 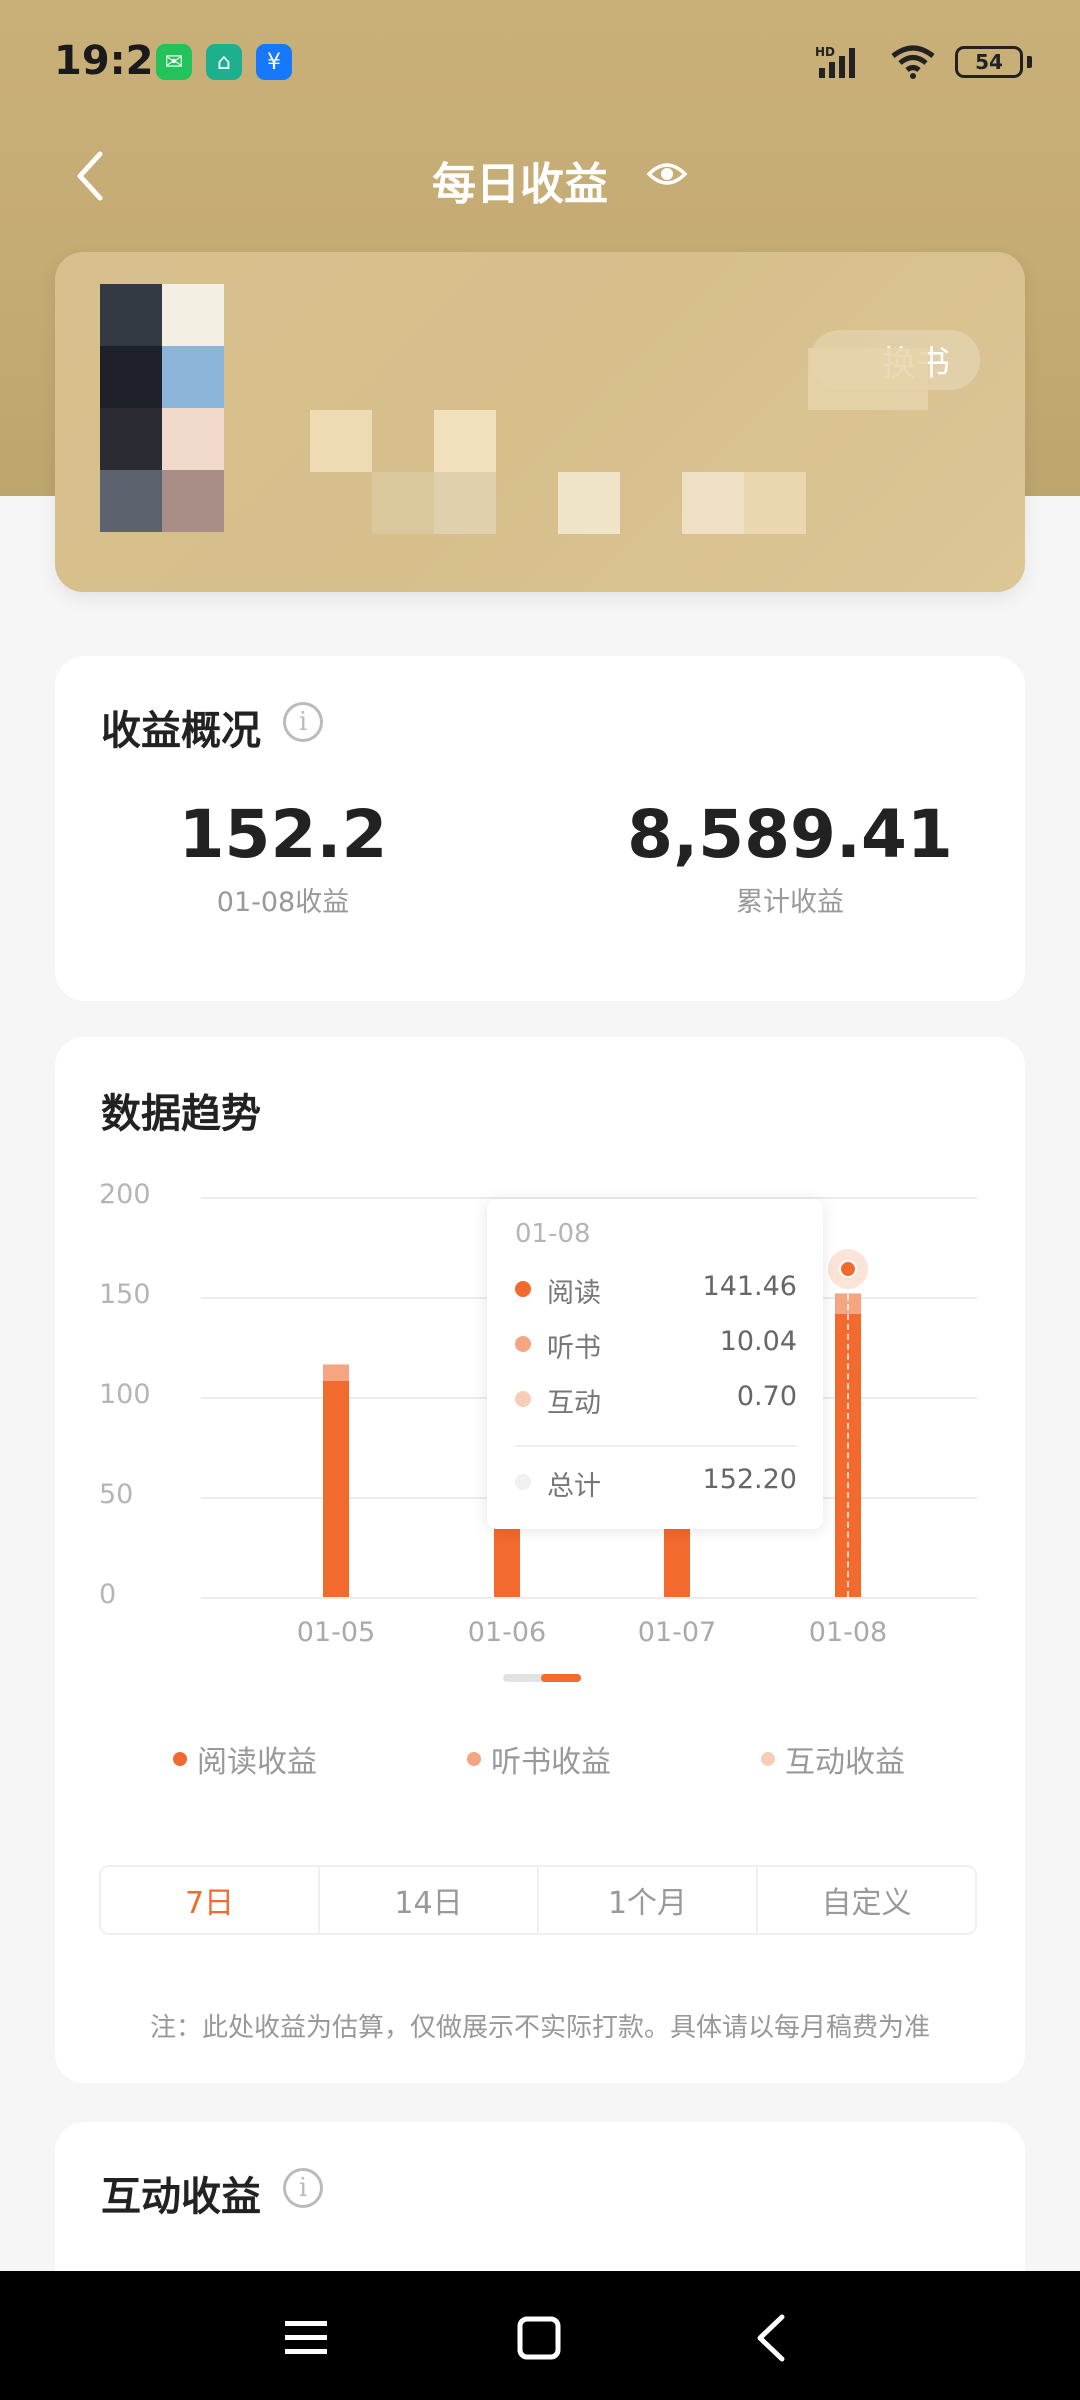 I want to click on tooltip-label: 互动, so click(x=574, y=1403).